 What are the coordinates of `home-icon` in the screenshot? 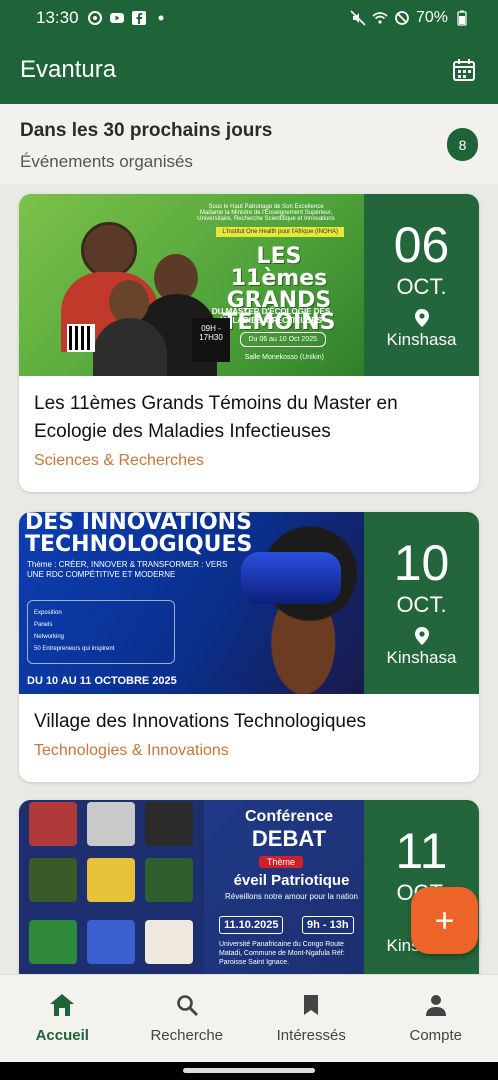 It's located at (62, 1005).